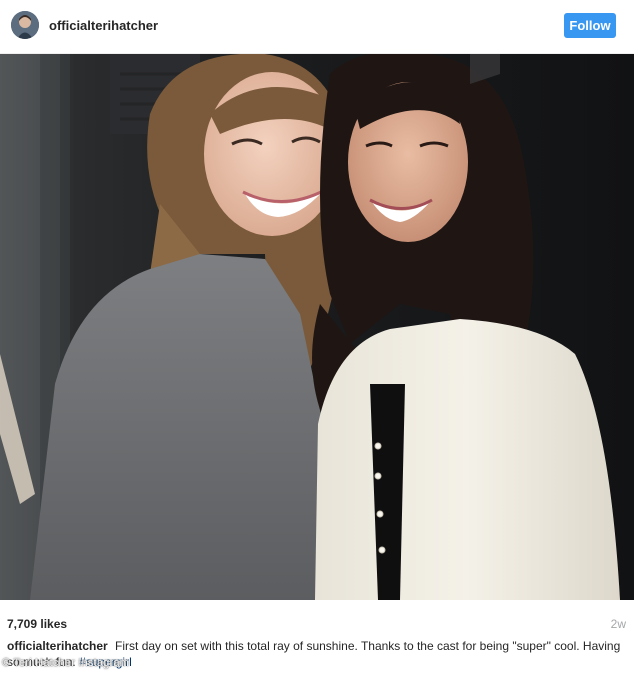 The image size is (634, 673). I want to click on avatar-image, so click(25, 25).